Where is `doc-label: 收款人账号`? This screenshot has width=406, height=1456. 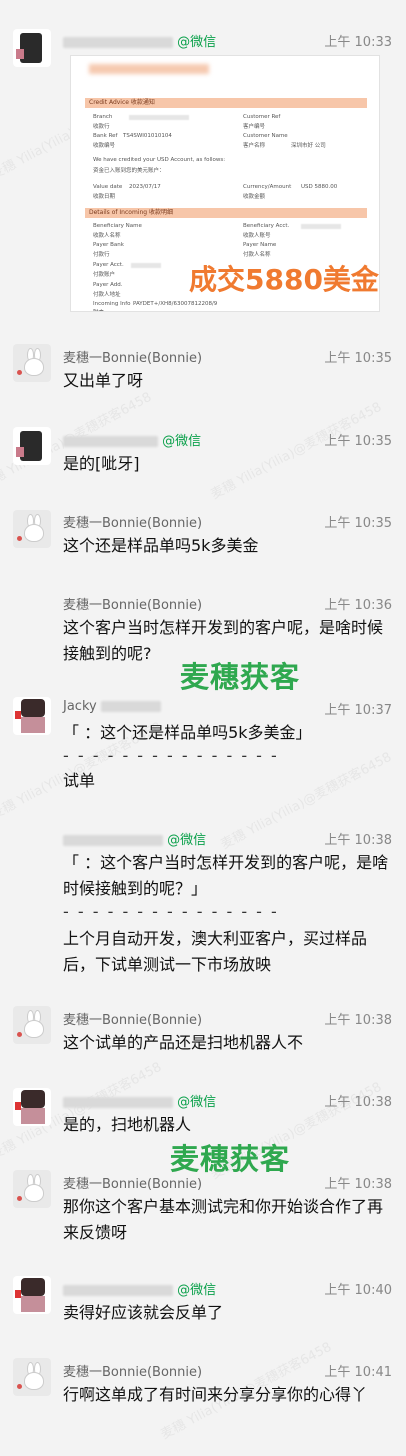
doc-label: 收款人账号 is located at coordinates (257, 236).